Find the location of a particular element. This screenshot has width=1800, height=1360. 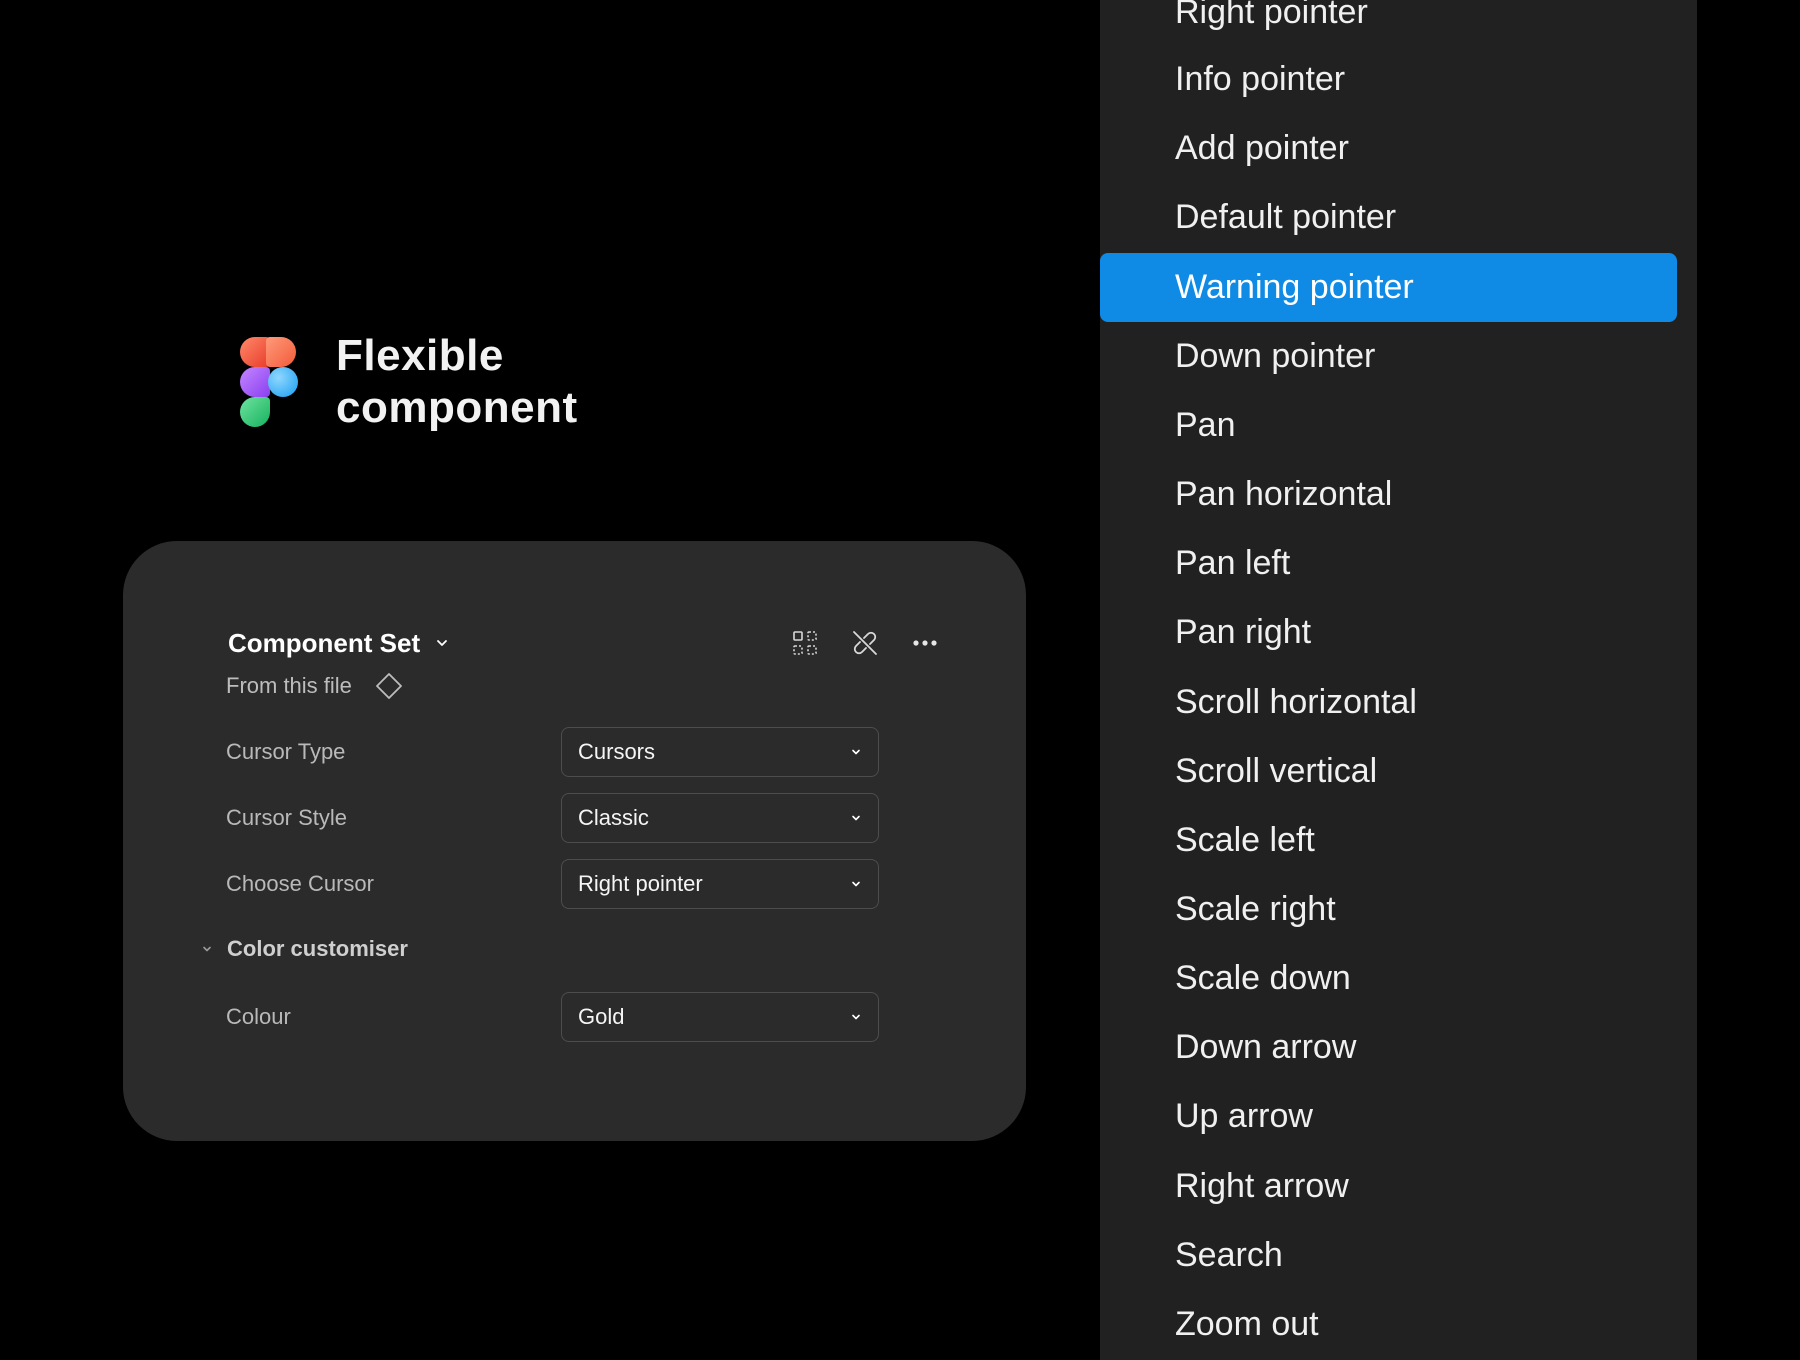

select-value: Classic is located at coordinates (613, 817).